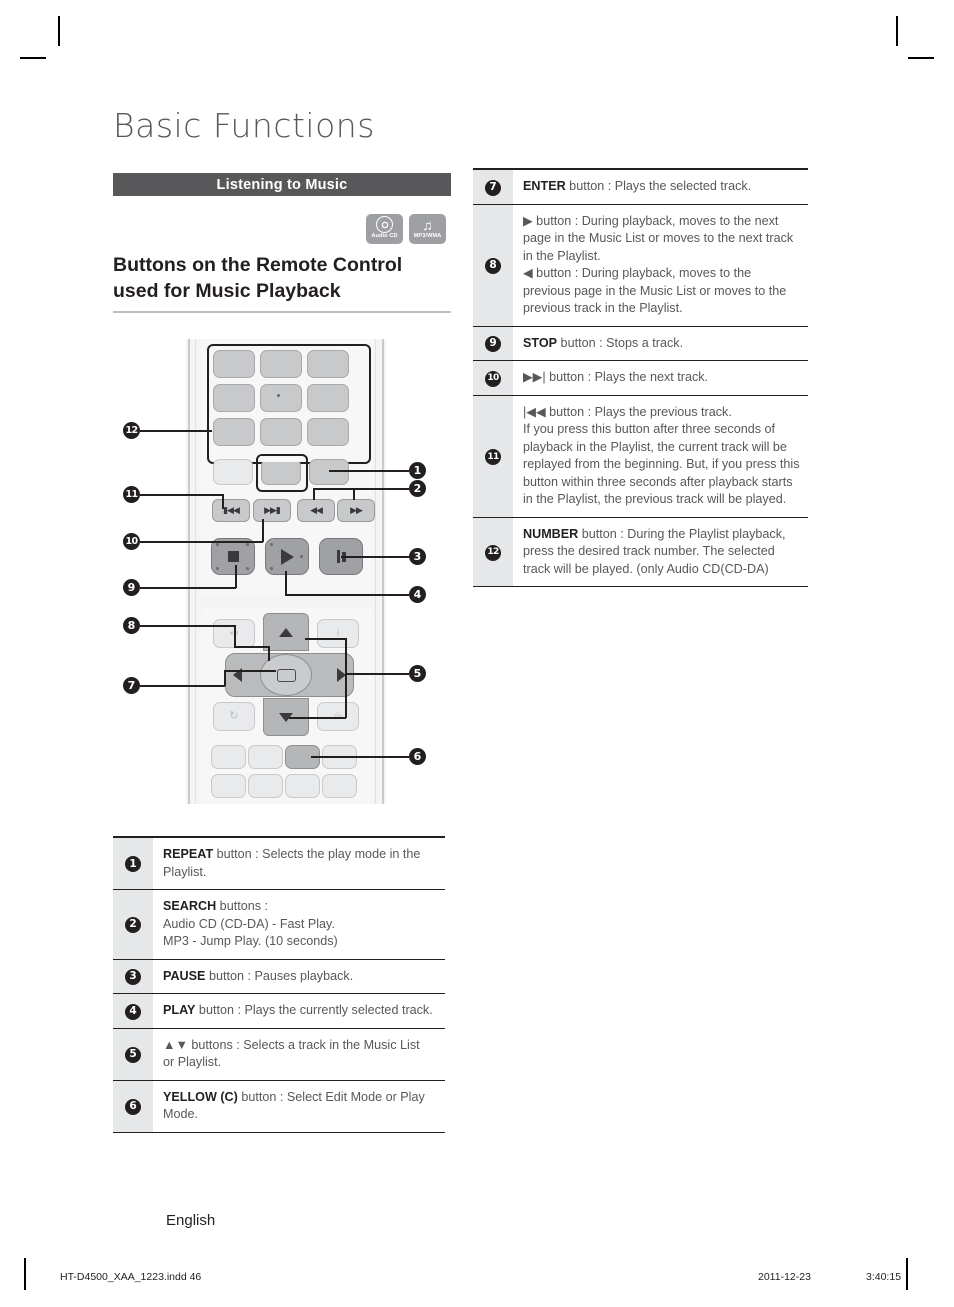 This screenshot has height=1307, width=954. Describe the element at coordinates (131, 685) in the screenshot. I see `callout-badge-7: 7` at that location.